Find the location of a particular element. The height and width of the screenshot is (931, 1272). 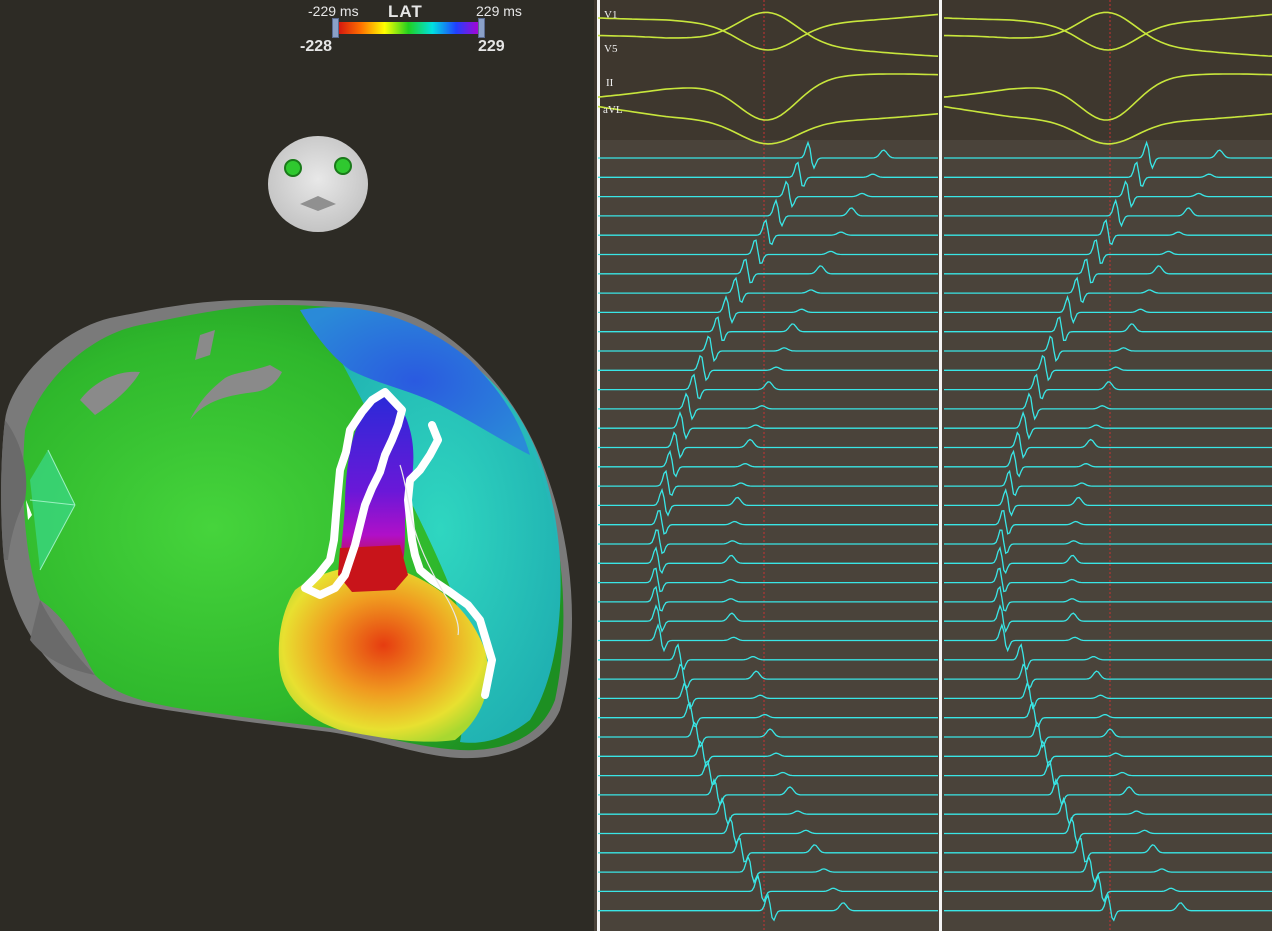

lat-min-slider-handle is located at coordinates (335, 28).